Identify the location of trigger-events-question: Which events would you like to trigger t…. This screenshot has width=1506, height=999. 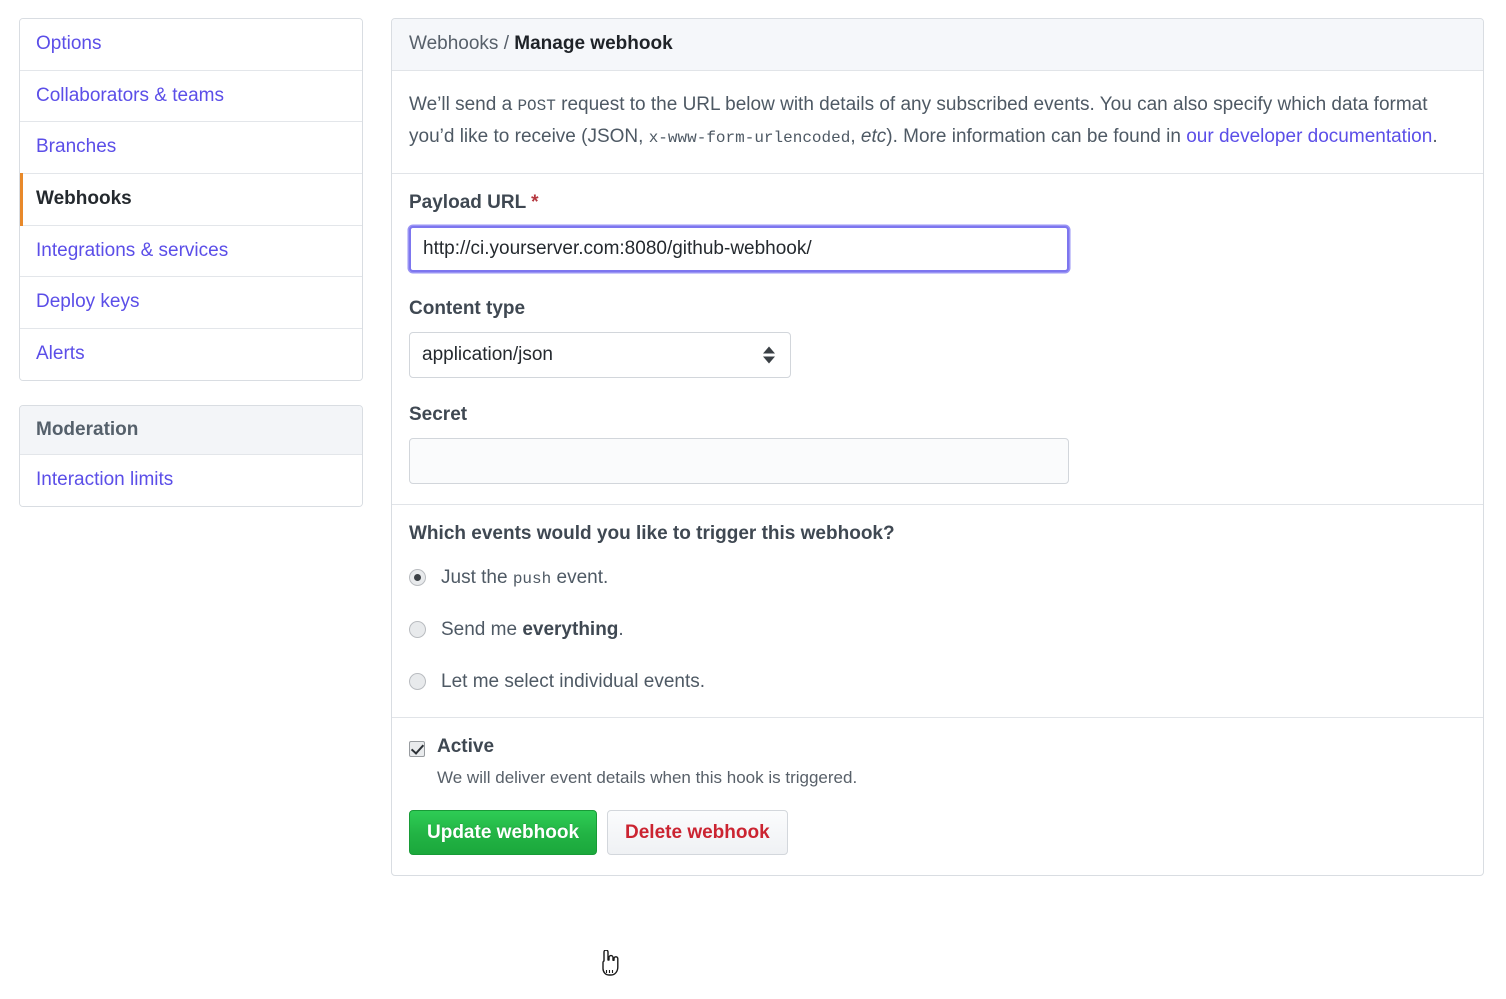
(652, 533).